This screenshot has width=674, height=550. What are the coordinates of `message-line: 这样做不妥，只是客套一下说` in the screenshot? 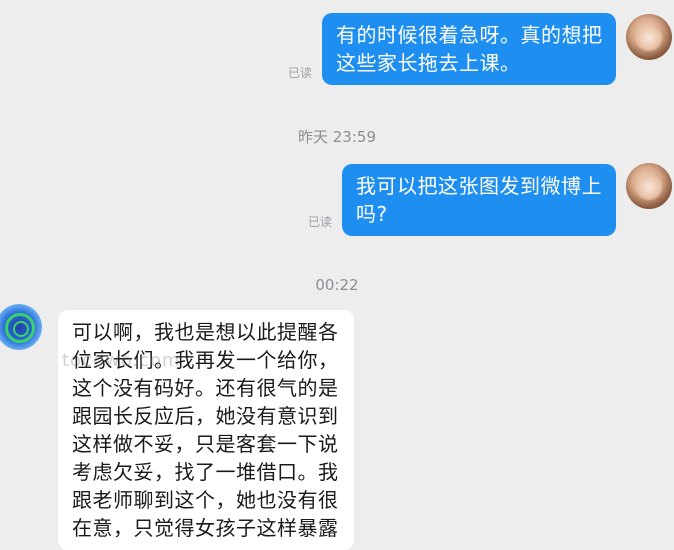 It's located at (205, 444).